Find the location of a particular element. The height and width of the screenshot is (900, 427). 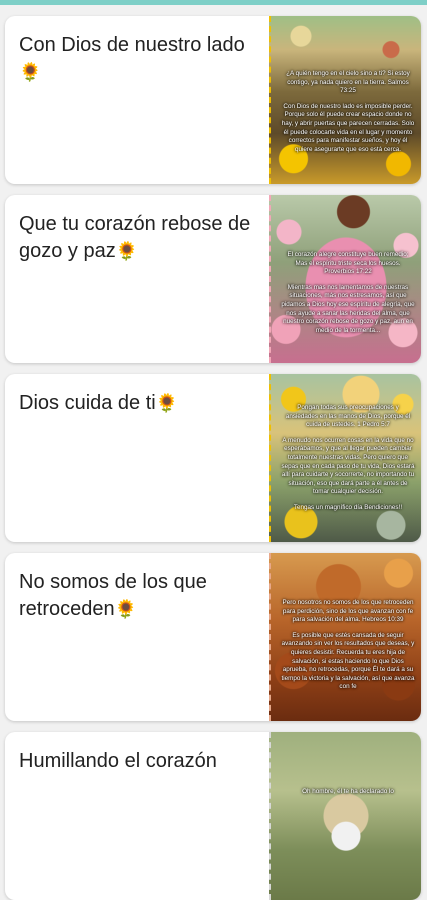

top-accent-bar is located at coordinates (213, 2).